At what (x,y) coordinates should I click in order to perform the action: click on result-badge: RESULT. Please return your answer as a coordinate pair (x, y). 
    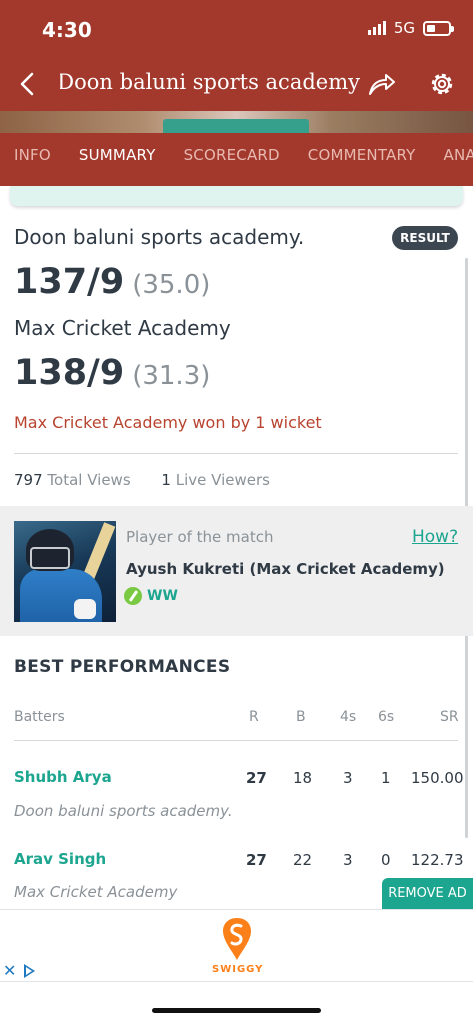
    Looking at the image, I should click on (425, 238).